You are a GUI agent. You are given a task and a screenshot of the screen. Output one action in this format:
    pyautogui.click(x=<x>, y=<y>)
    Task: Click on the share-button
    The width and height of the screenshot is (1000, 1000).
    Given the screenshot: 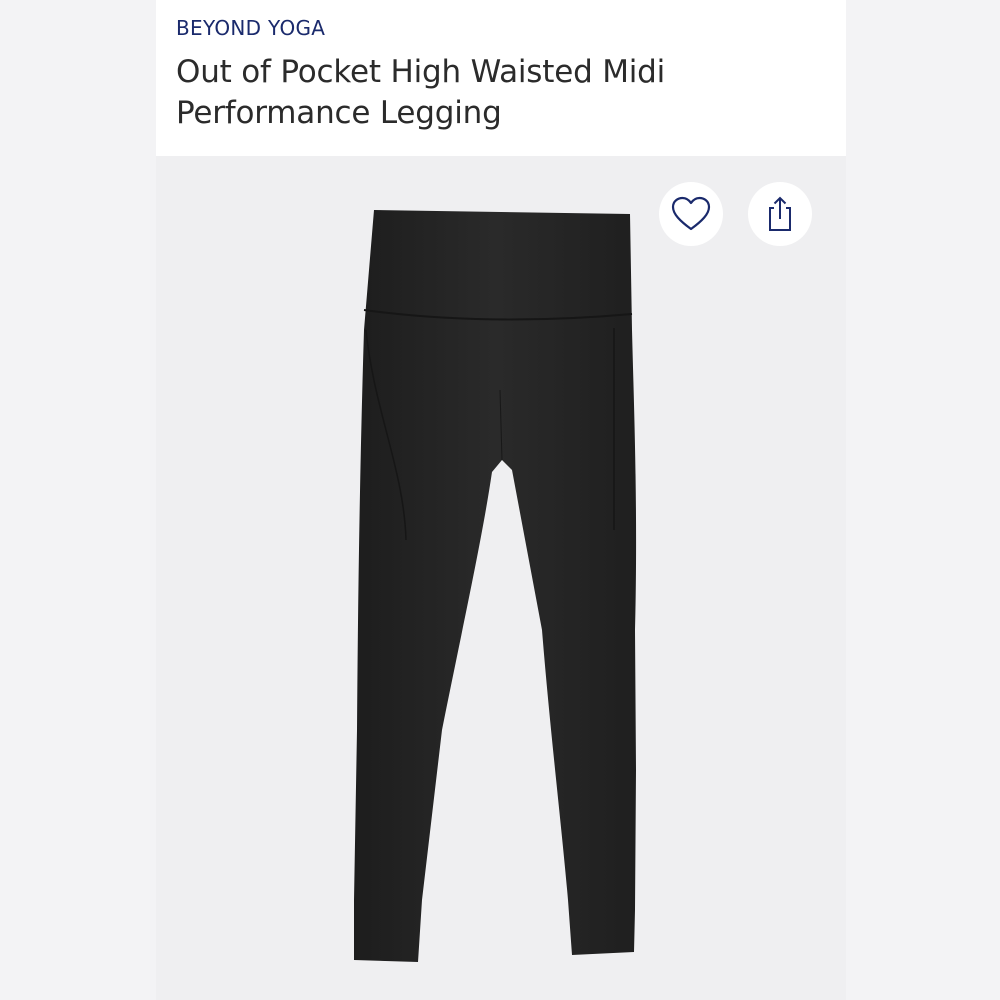 What is the action you would take?
    pyautogui.click(x=780, y=214)
    